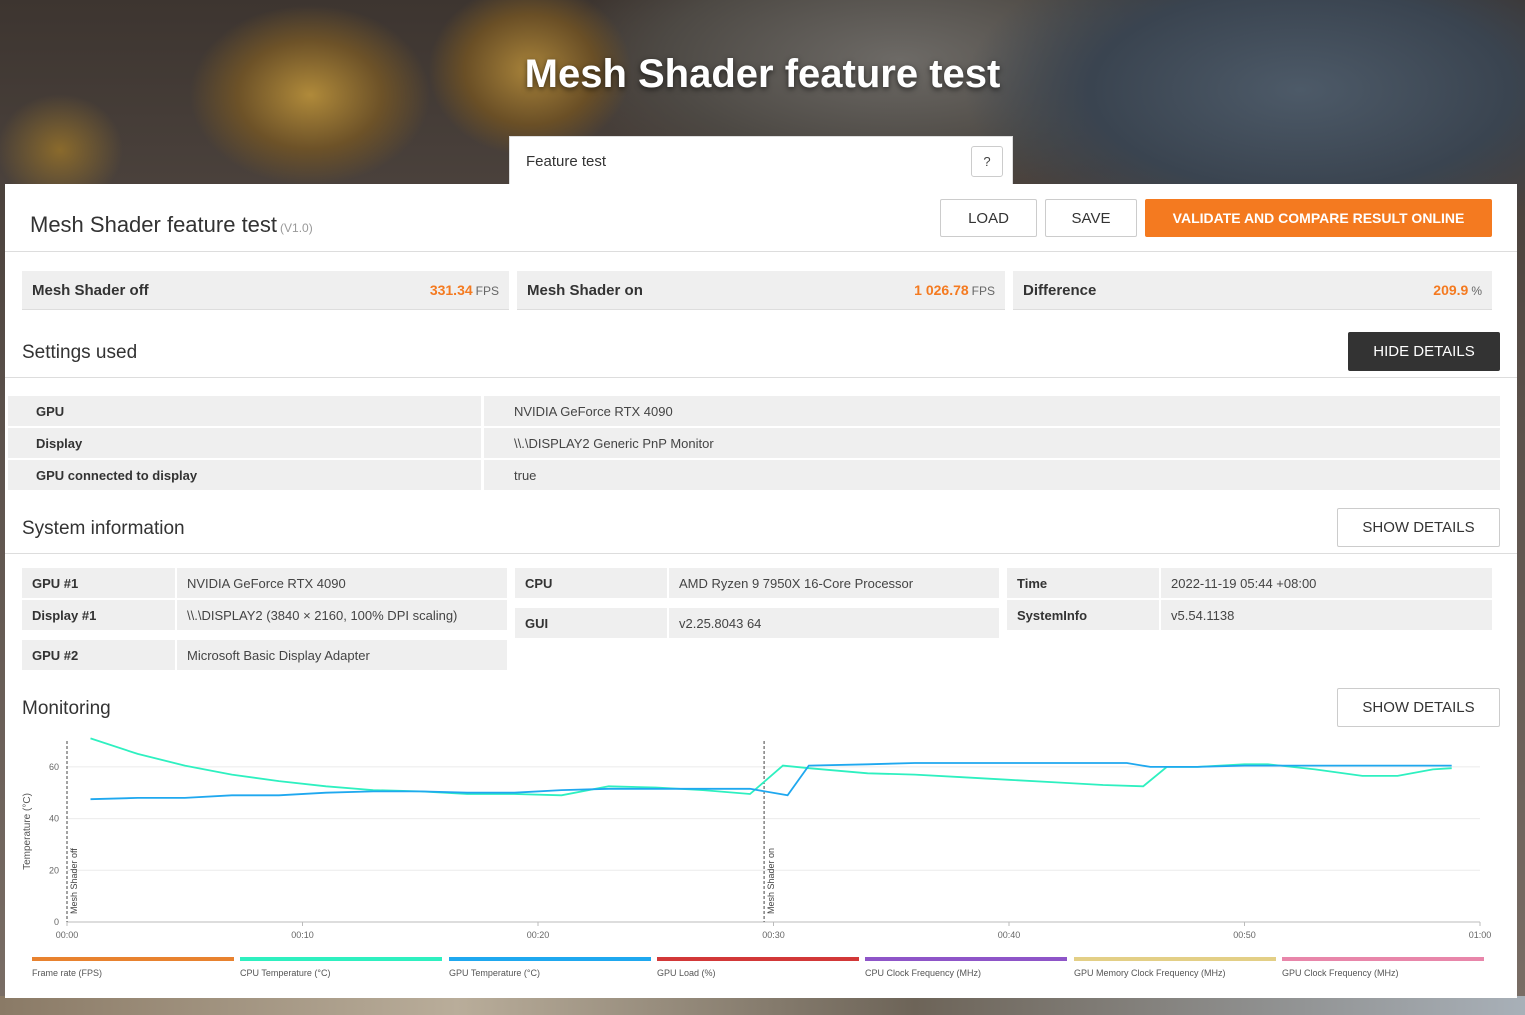 The width and height of the screenshot is (1525, 1015). I want to click on settings-title: Settings used, so click(80, 352).